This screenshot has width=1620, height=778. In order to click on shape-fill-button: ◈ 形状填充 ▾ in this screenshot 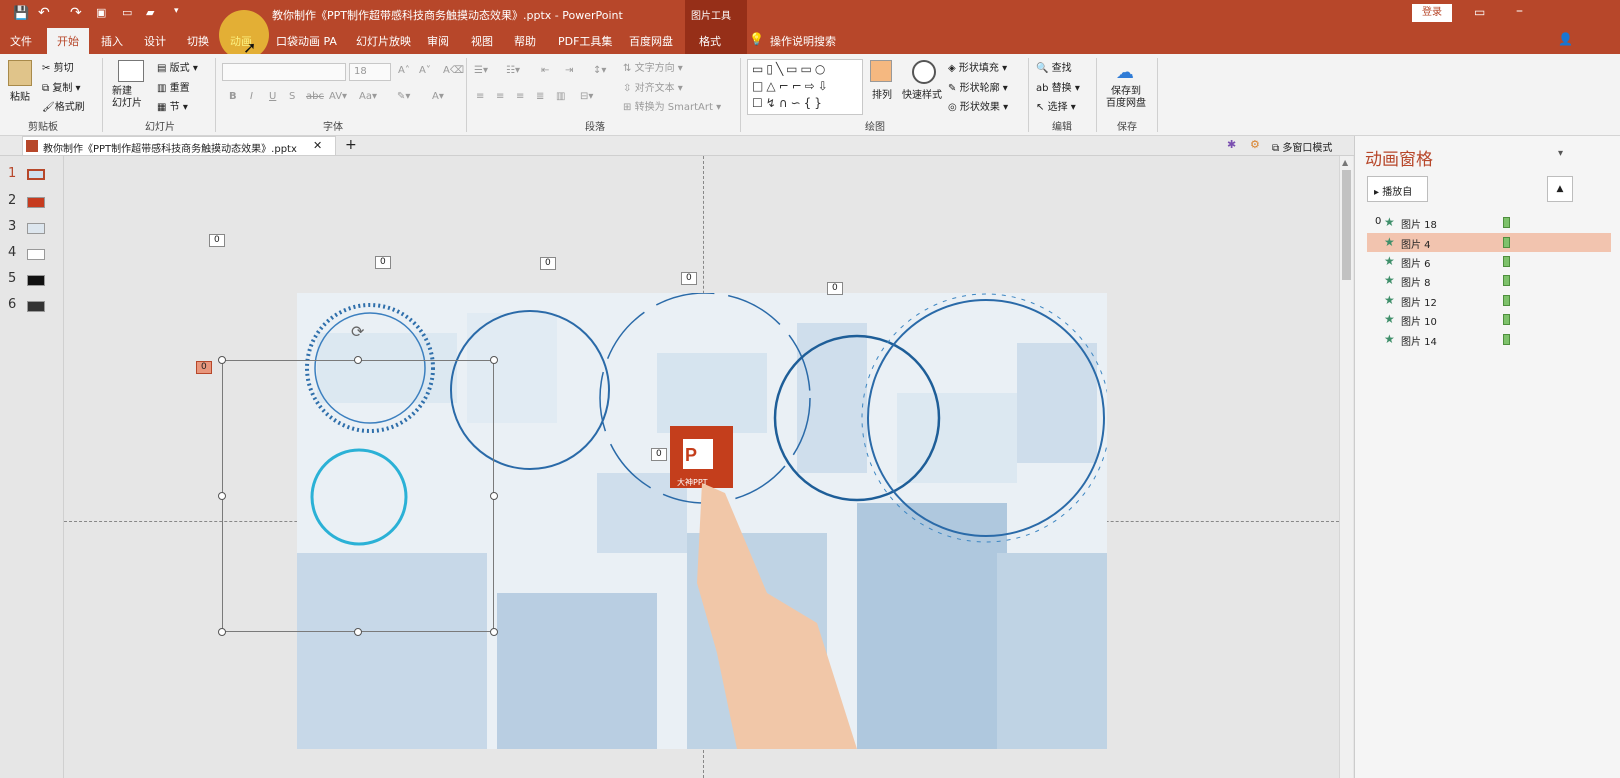, I will do `click(977, 66)`.